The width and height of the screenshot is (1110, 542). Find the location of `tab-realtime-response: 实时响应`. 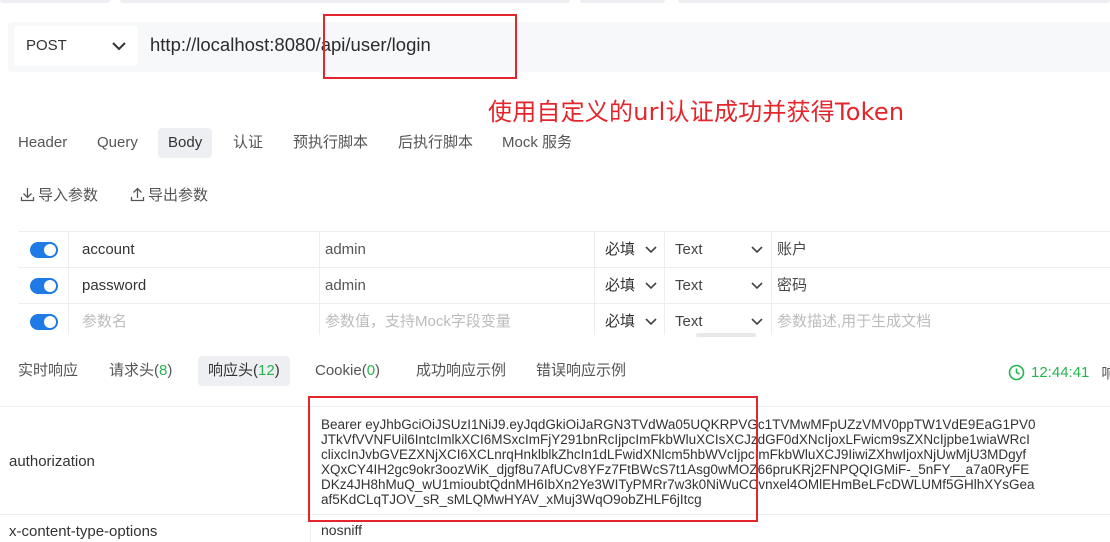

tab-realtime-response: 实时响应 is located at coordinates (48, 371).